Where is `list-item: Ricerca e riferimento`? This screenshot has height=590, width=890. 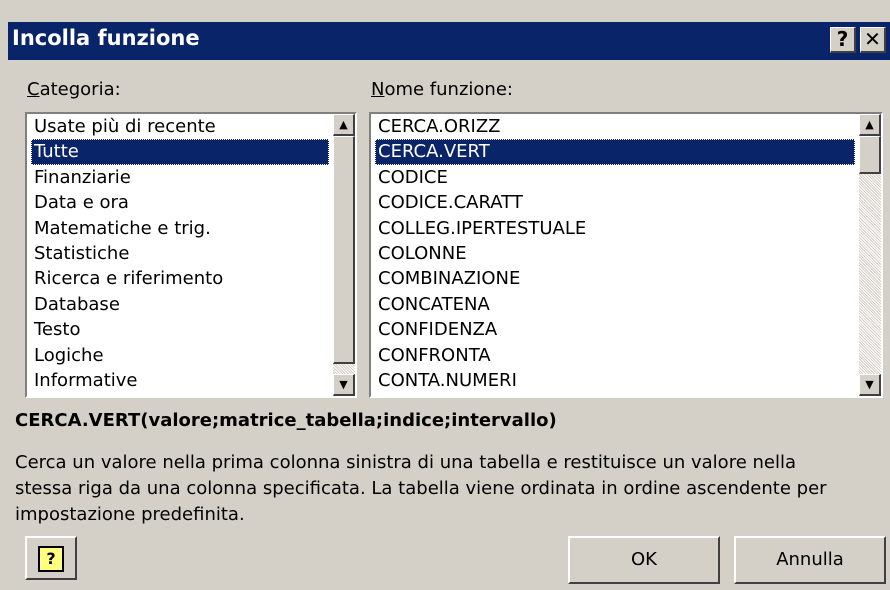
list-item: Ricerca e riferimento is located at coordinates (180, 278).